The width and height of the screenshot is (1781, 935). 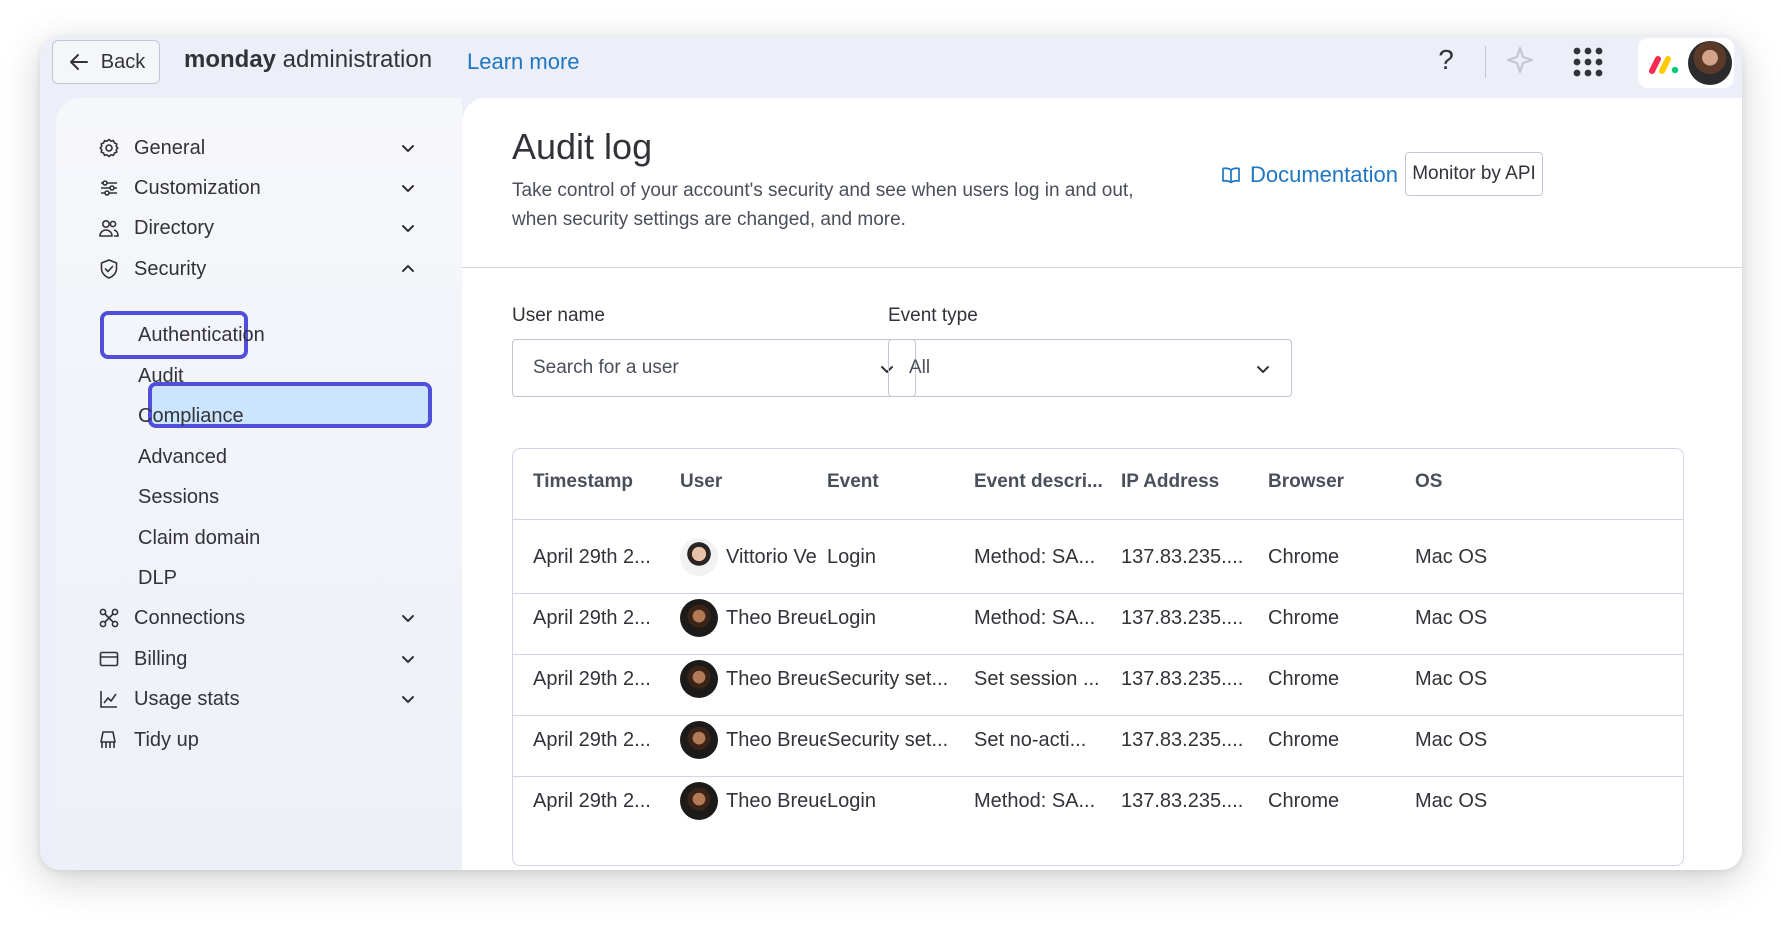 What do you see at coordinates (1474, 174) in the screenshot?
I see `monitor-by-api-button: Monitor by API` at bounding box center [1474, 174].